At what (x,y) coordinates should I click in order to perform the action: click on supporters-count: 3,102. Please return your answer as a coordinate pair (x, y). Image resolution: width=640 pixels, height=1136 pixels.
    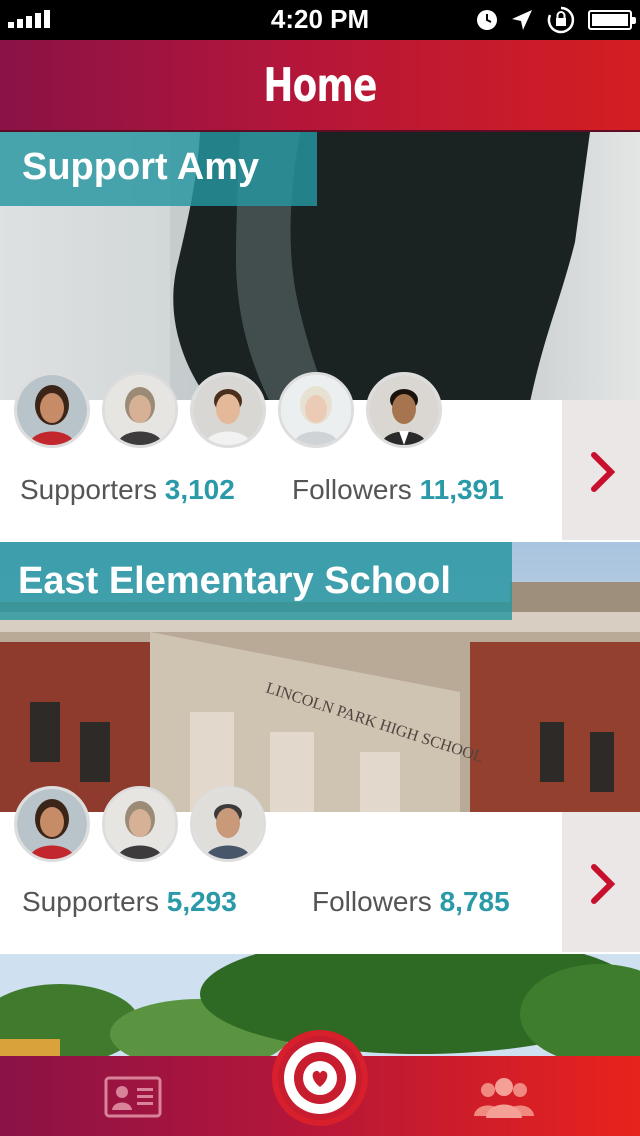
    Looking at the image, I should click on (199, 489).